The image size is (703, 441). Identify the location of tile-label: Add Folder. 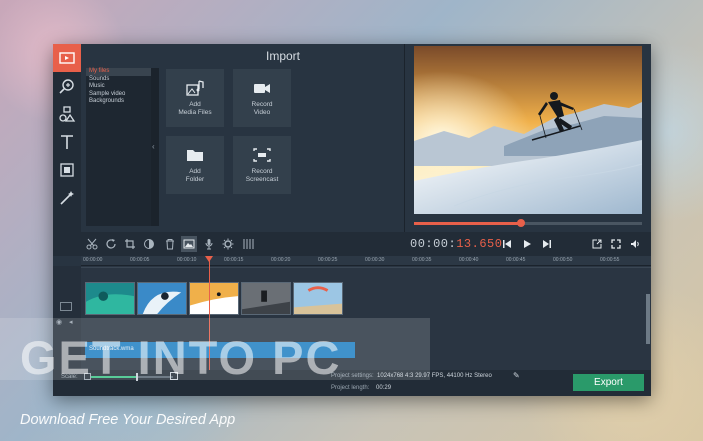
(195, 175).